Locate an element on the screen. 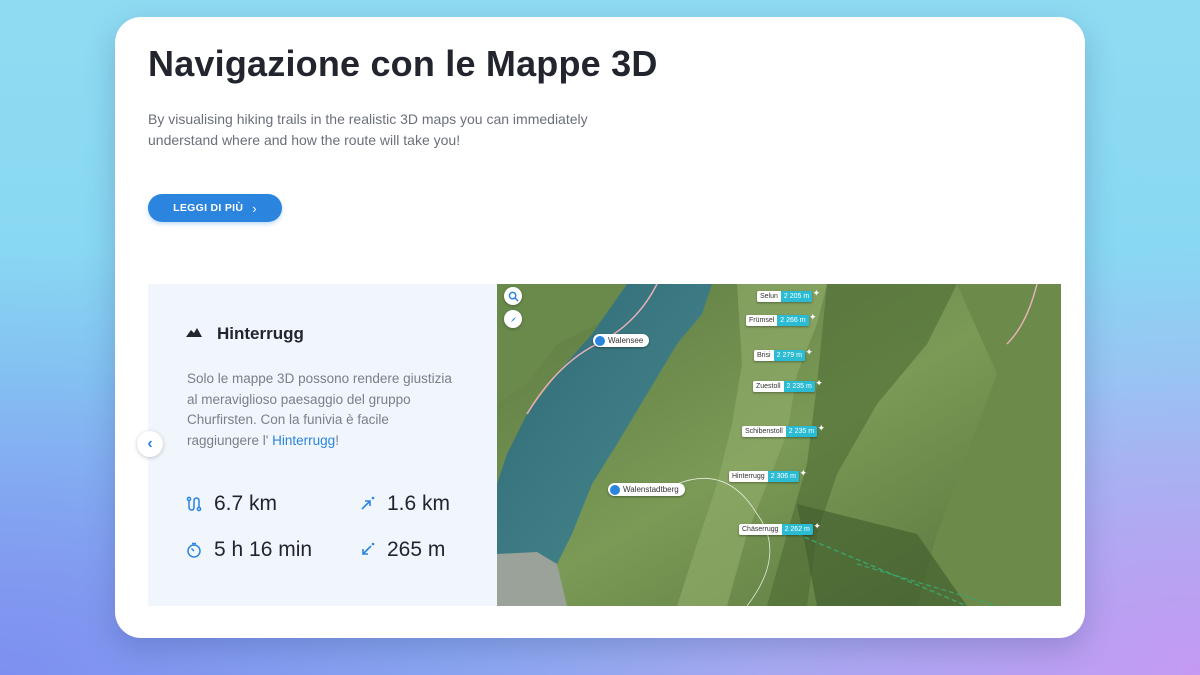 This screenshot has width=1200, height=675. peak-label-chaserrugg: Chäserrugg 2 262 m ✦ is located at coordinates (780, 528).